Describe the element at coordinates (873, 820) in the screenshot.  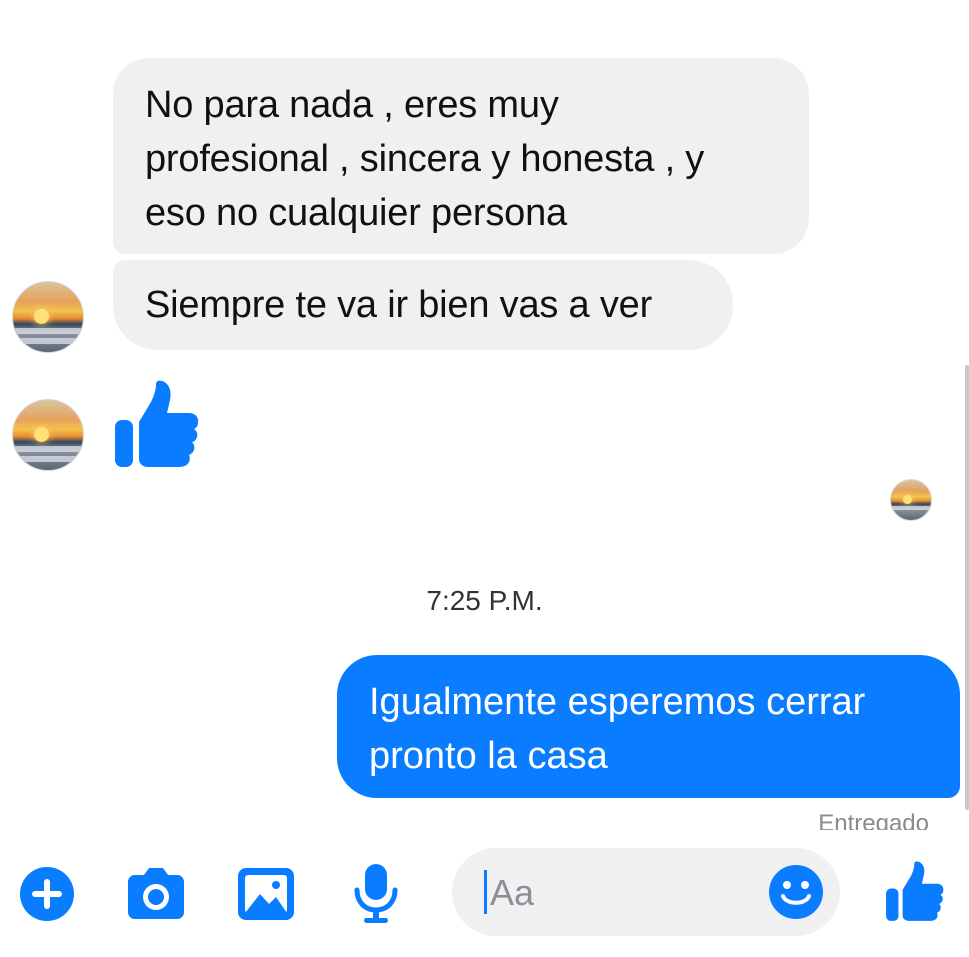
I see `delivery-status: Entregado` at that location.